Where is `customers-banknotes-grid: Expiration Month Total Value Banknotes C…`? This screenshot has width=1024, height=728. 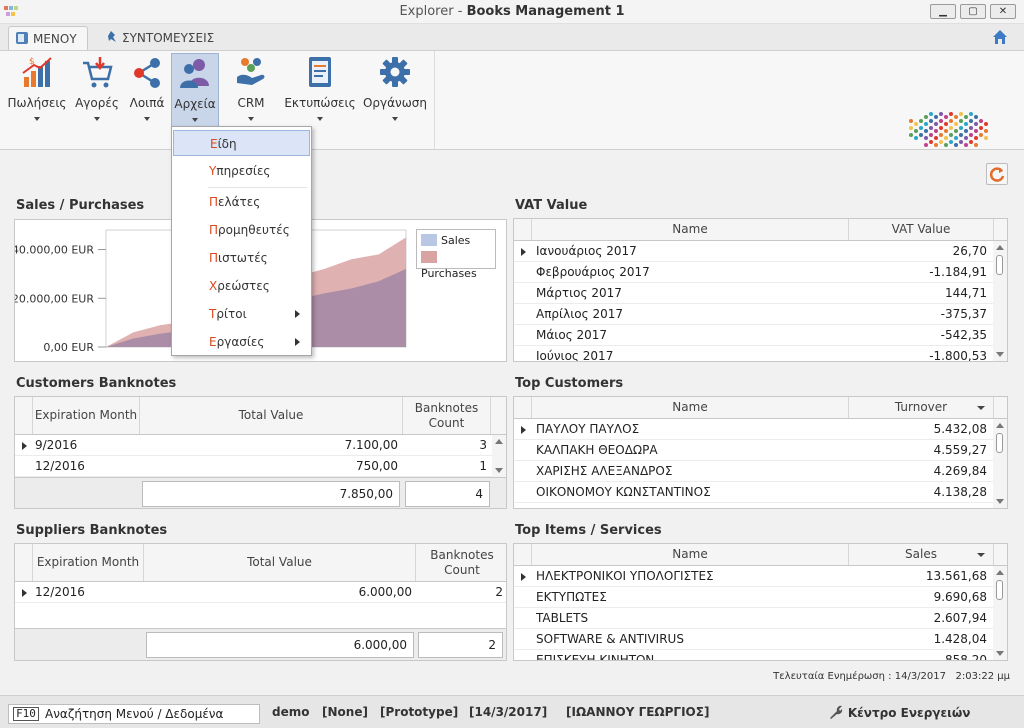 customers-banknotes-grid: Expiration Month Total Value Banknotes C… is located at coordinates (260, 452).